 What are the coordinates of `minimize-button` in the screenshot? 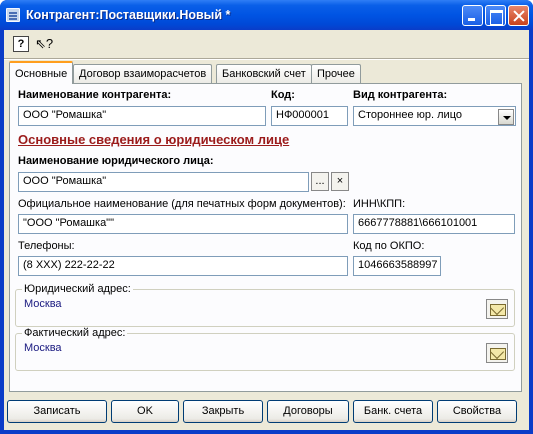 It's located at (472, 15).